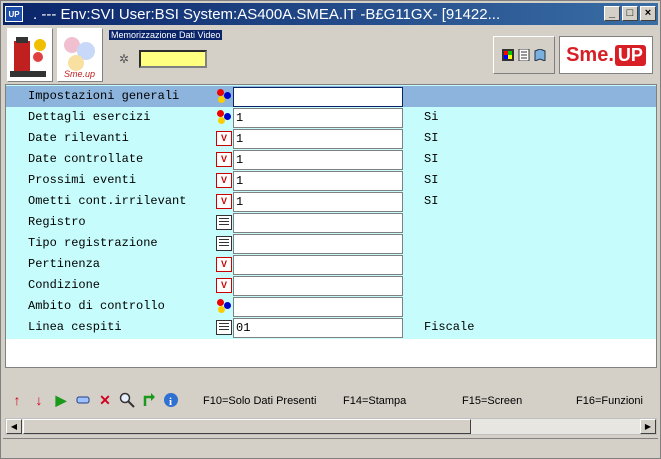  Describe the element at coordinates (149, 400) in the screenshot. I see `return-arrow-icon` at that location.